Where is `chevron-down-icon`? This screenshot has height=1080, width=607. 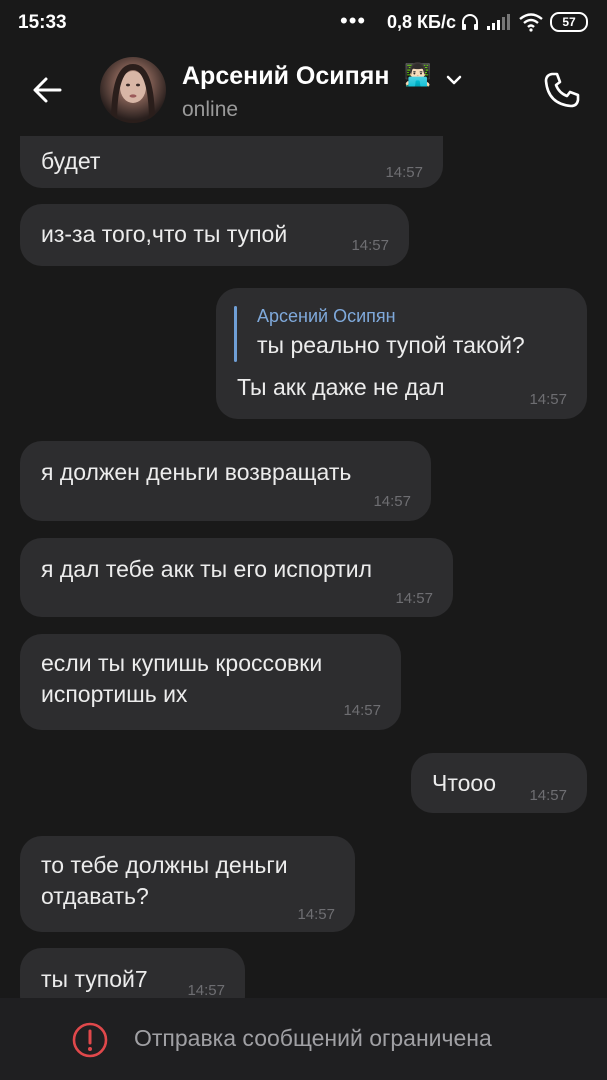 chevron-down-icon is located at coordinates (454, 80).